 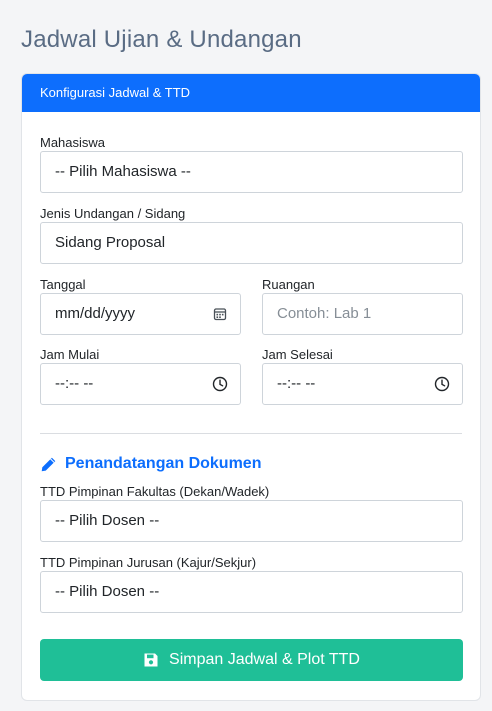 What do you see at coordinates (251, 243) in the screenshot?
I see `jenis-select: Sidang Proposal` at bounding box center [251, 243].